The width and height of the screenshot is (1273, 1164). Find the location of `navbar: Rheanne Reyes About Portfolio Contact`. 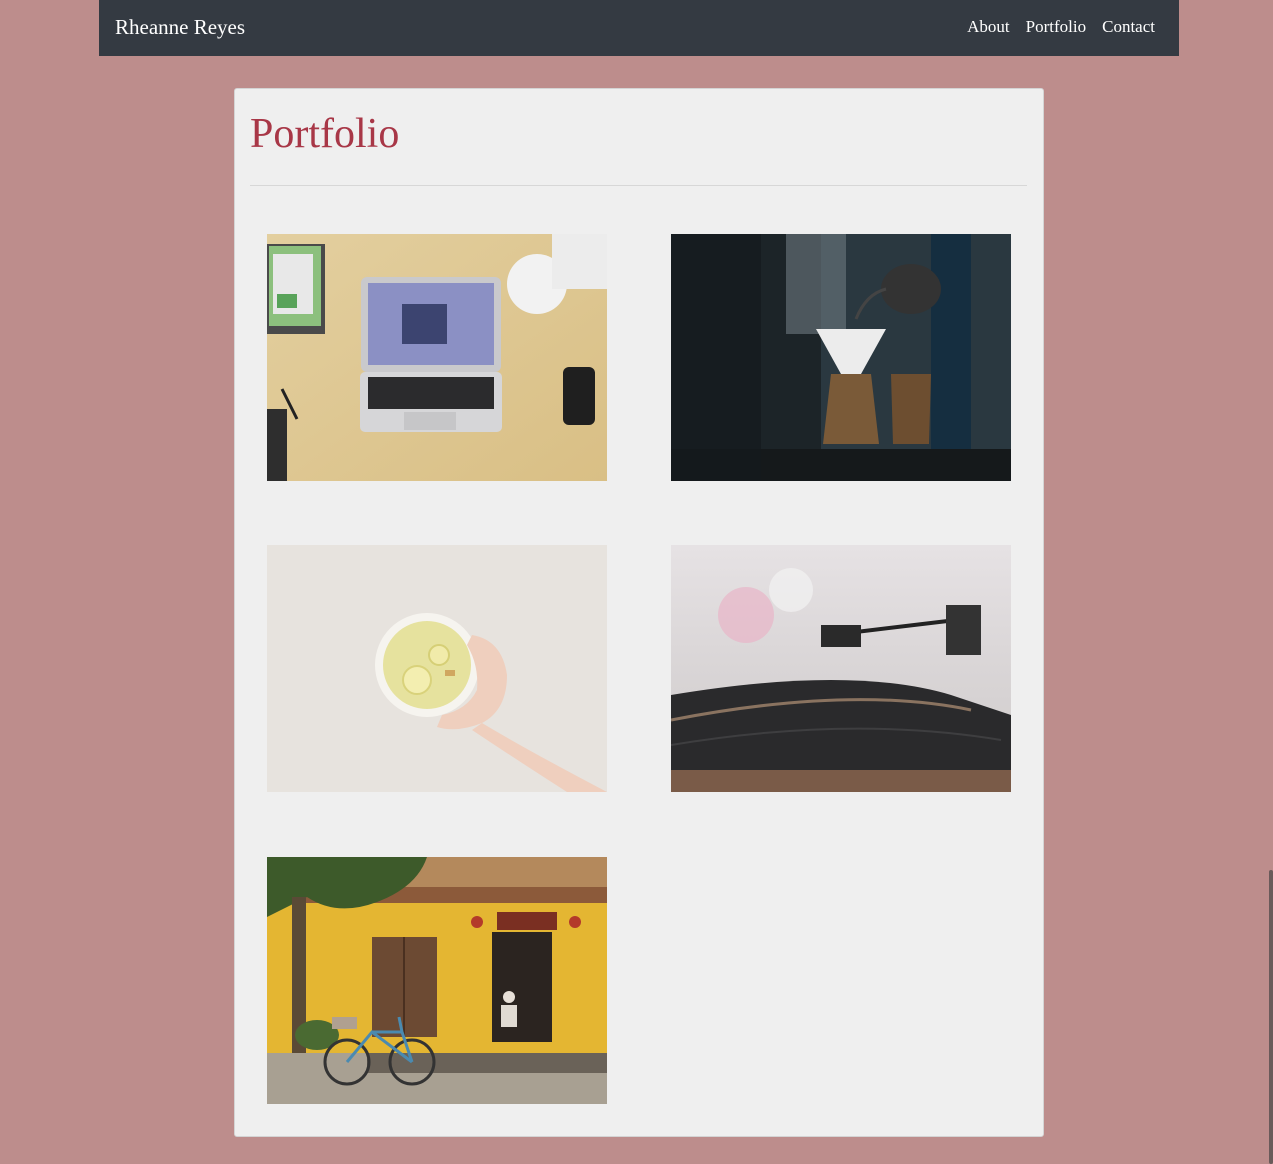

navbar: Rheanne Reyes About Portfolio Contact is located at coordinates (639, 28).